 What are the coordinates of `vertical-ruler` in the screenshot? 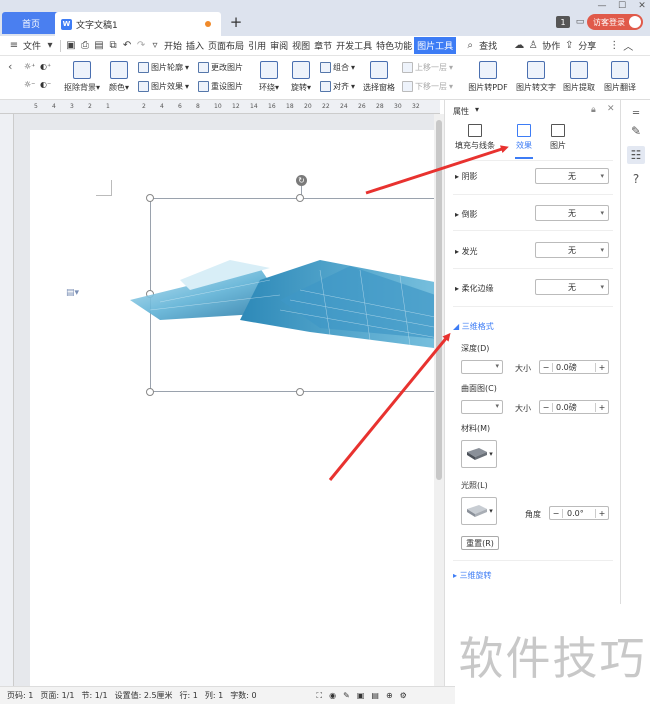 It's located at (7, 400).